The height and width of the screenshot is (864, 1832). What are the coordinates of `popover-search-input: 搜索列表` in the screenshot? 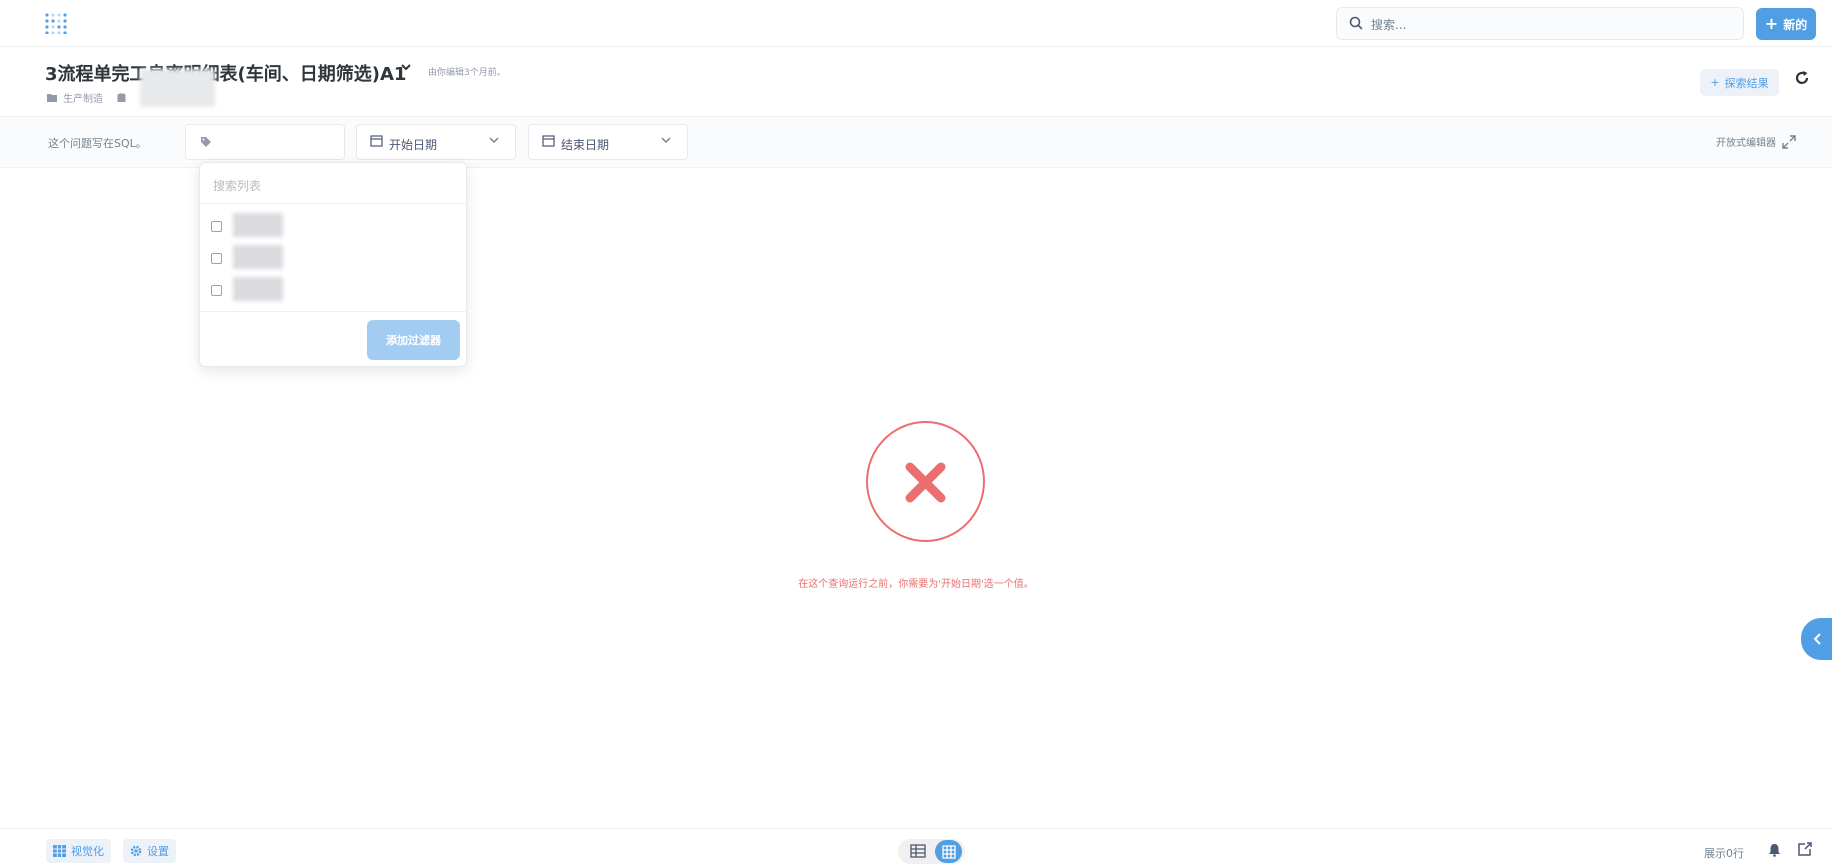 It's located at (237, 185).